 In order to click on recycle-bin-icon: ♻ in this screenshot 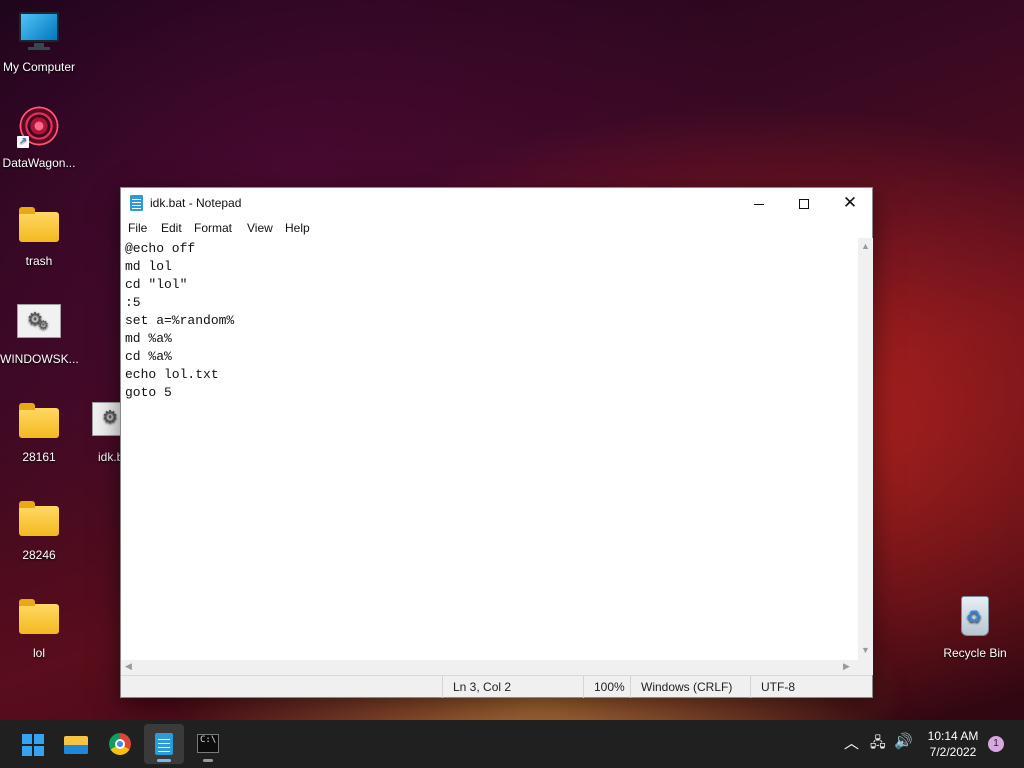, I will do `click(975, 618)`.